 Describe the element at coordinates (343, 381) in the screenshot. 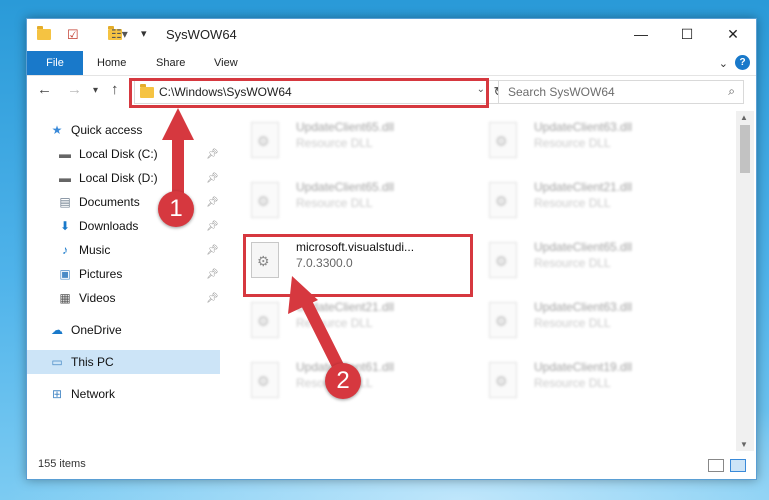

I see `step-2-badge: 2` at that location.